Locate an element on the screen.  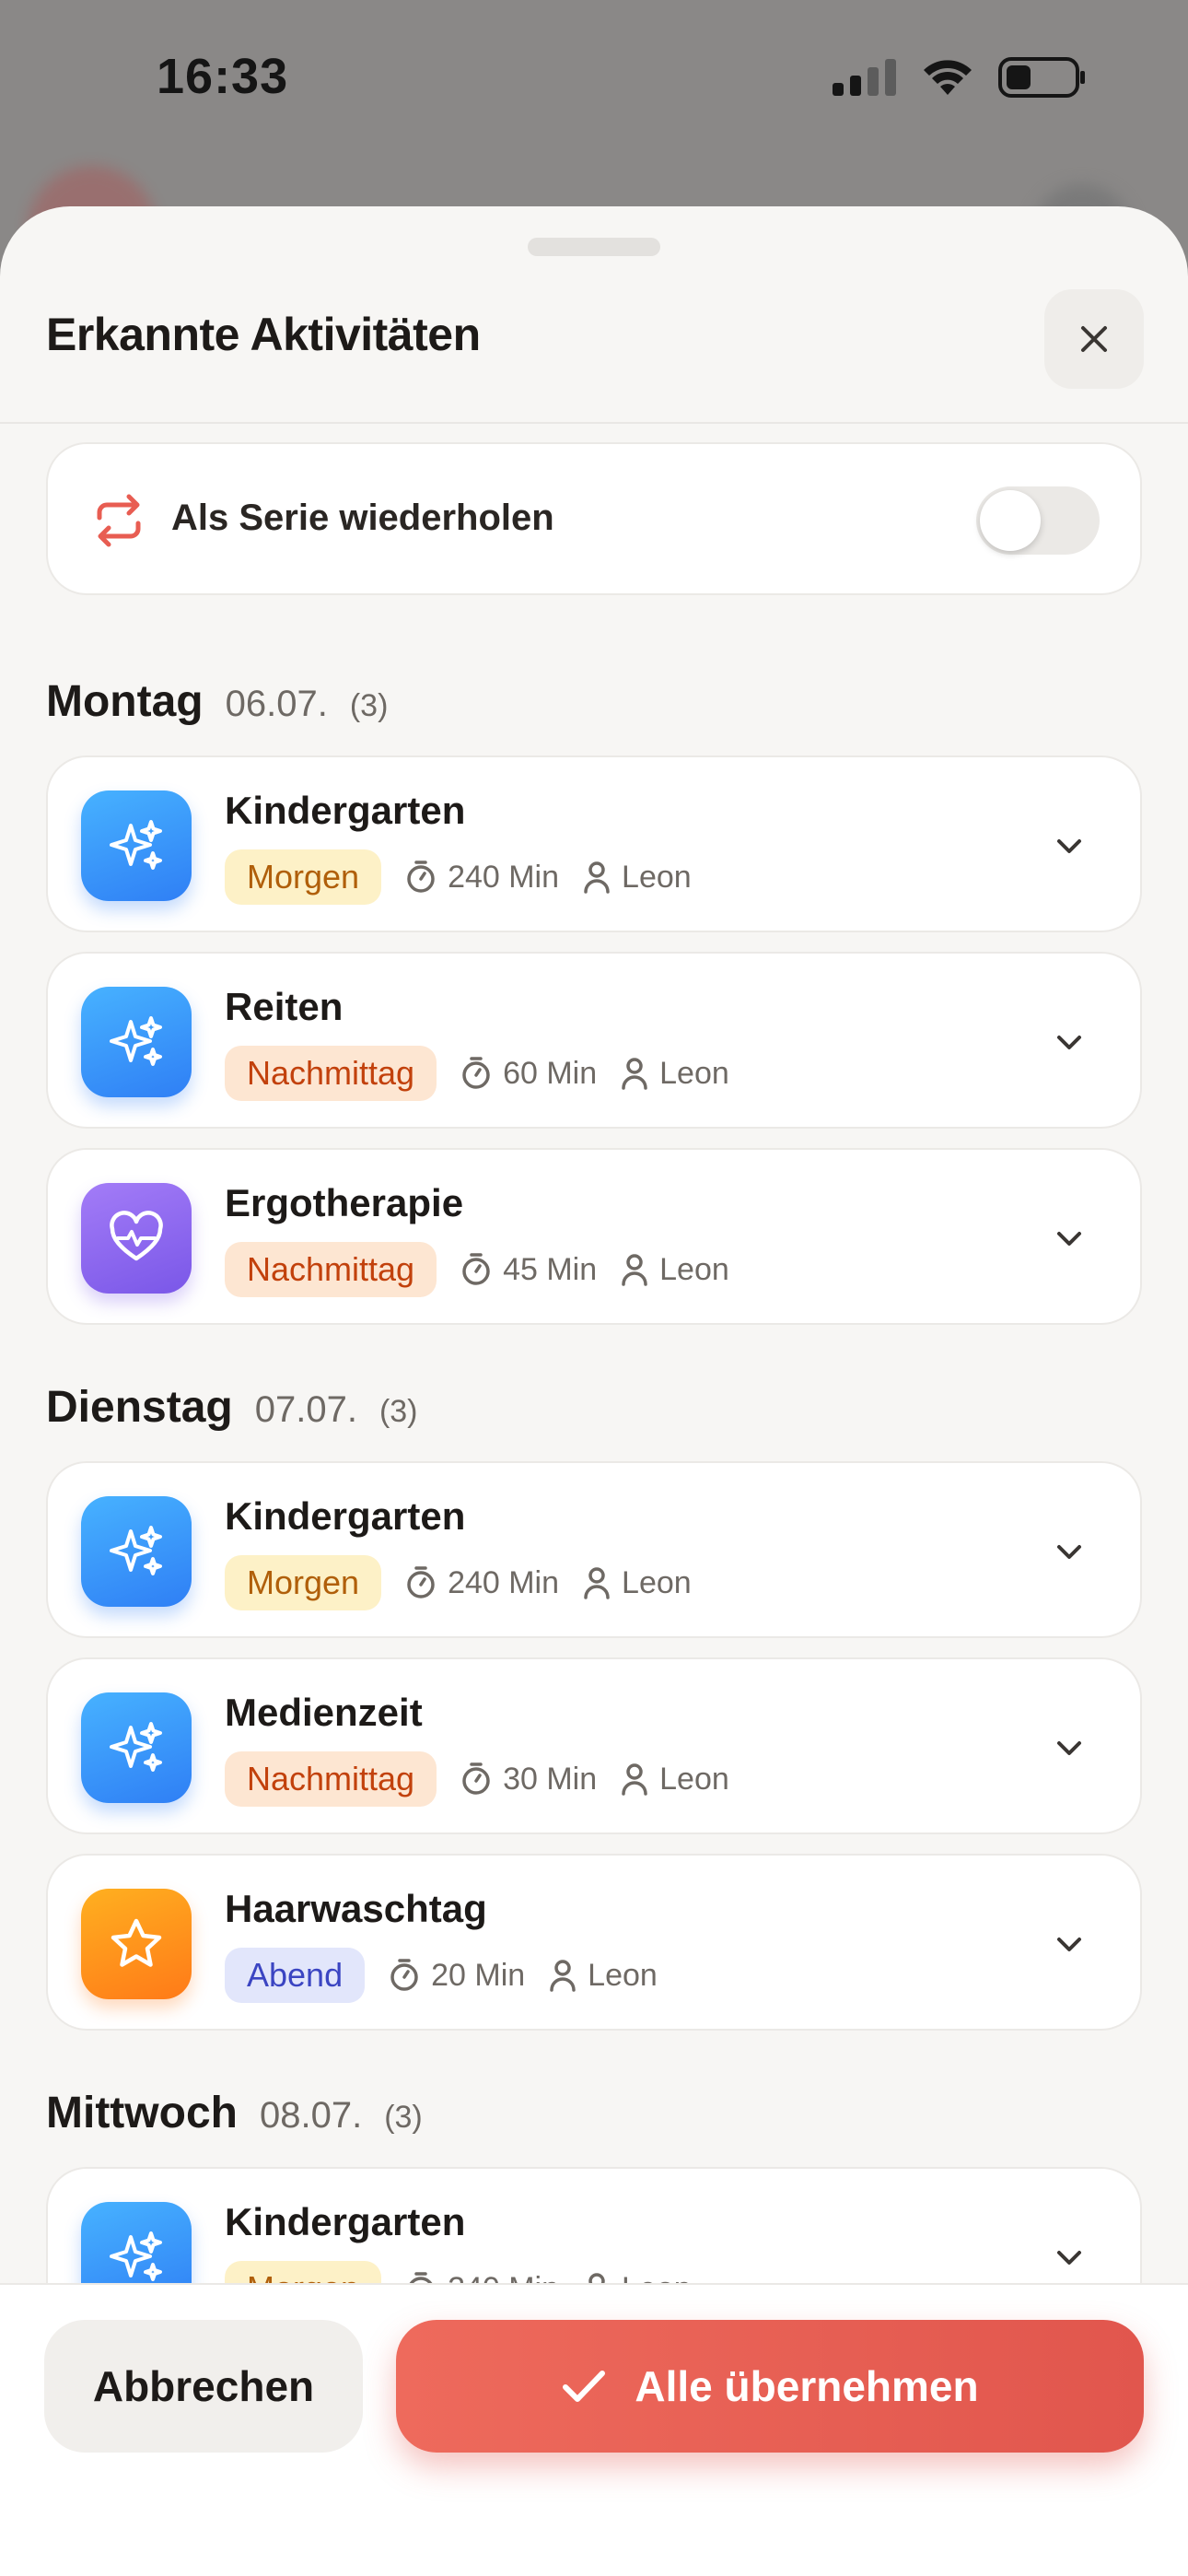
bottom-action-bar: Abbrechen Alle übernehmen is located at coordinates (594, 2429).